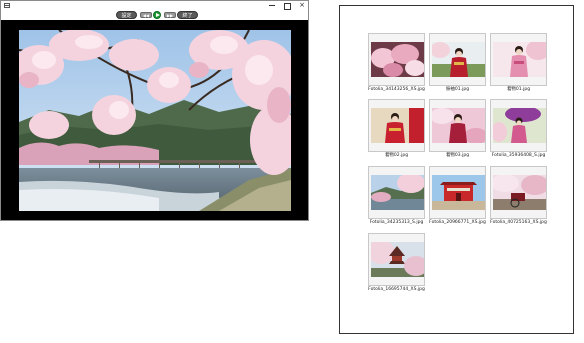 Image resolution: width=584 pixels, height=343 pixels. I want to click on temple-sakura-image, so click(397, 259).